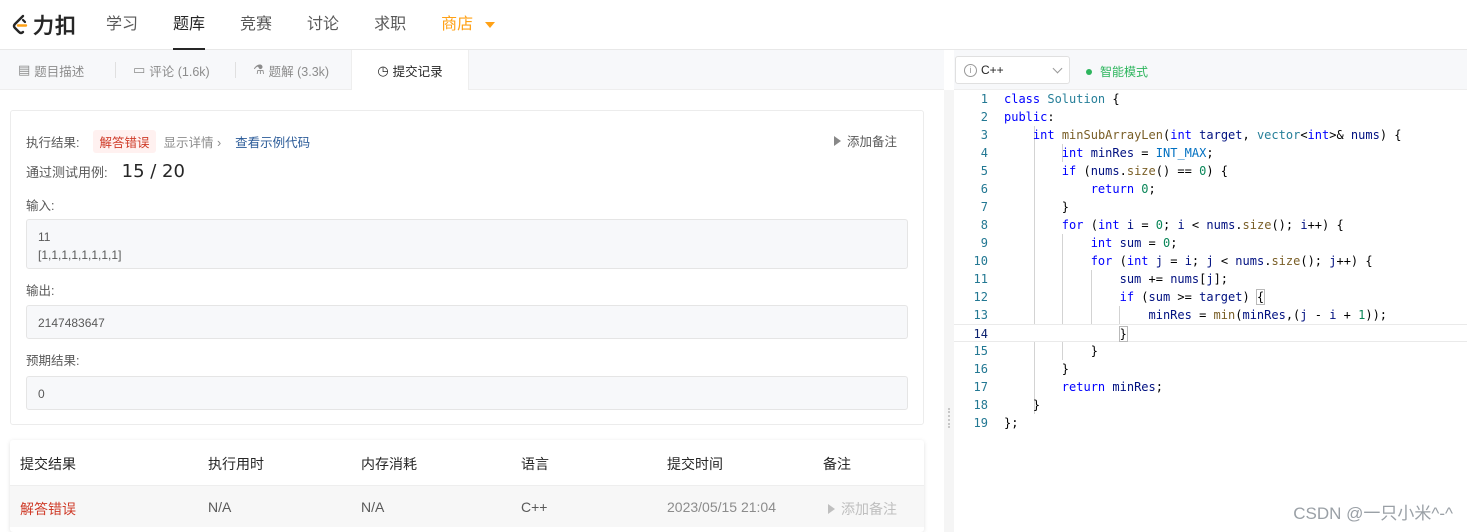 The height and width of the screenshot is (532, 1467). I want to click on info-icon: i, so click(970, 70).